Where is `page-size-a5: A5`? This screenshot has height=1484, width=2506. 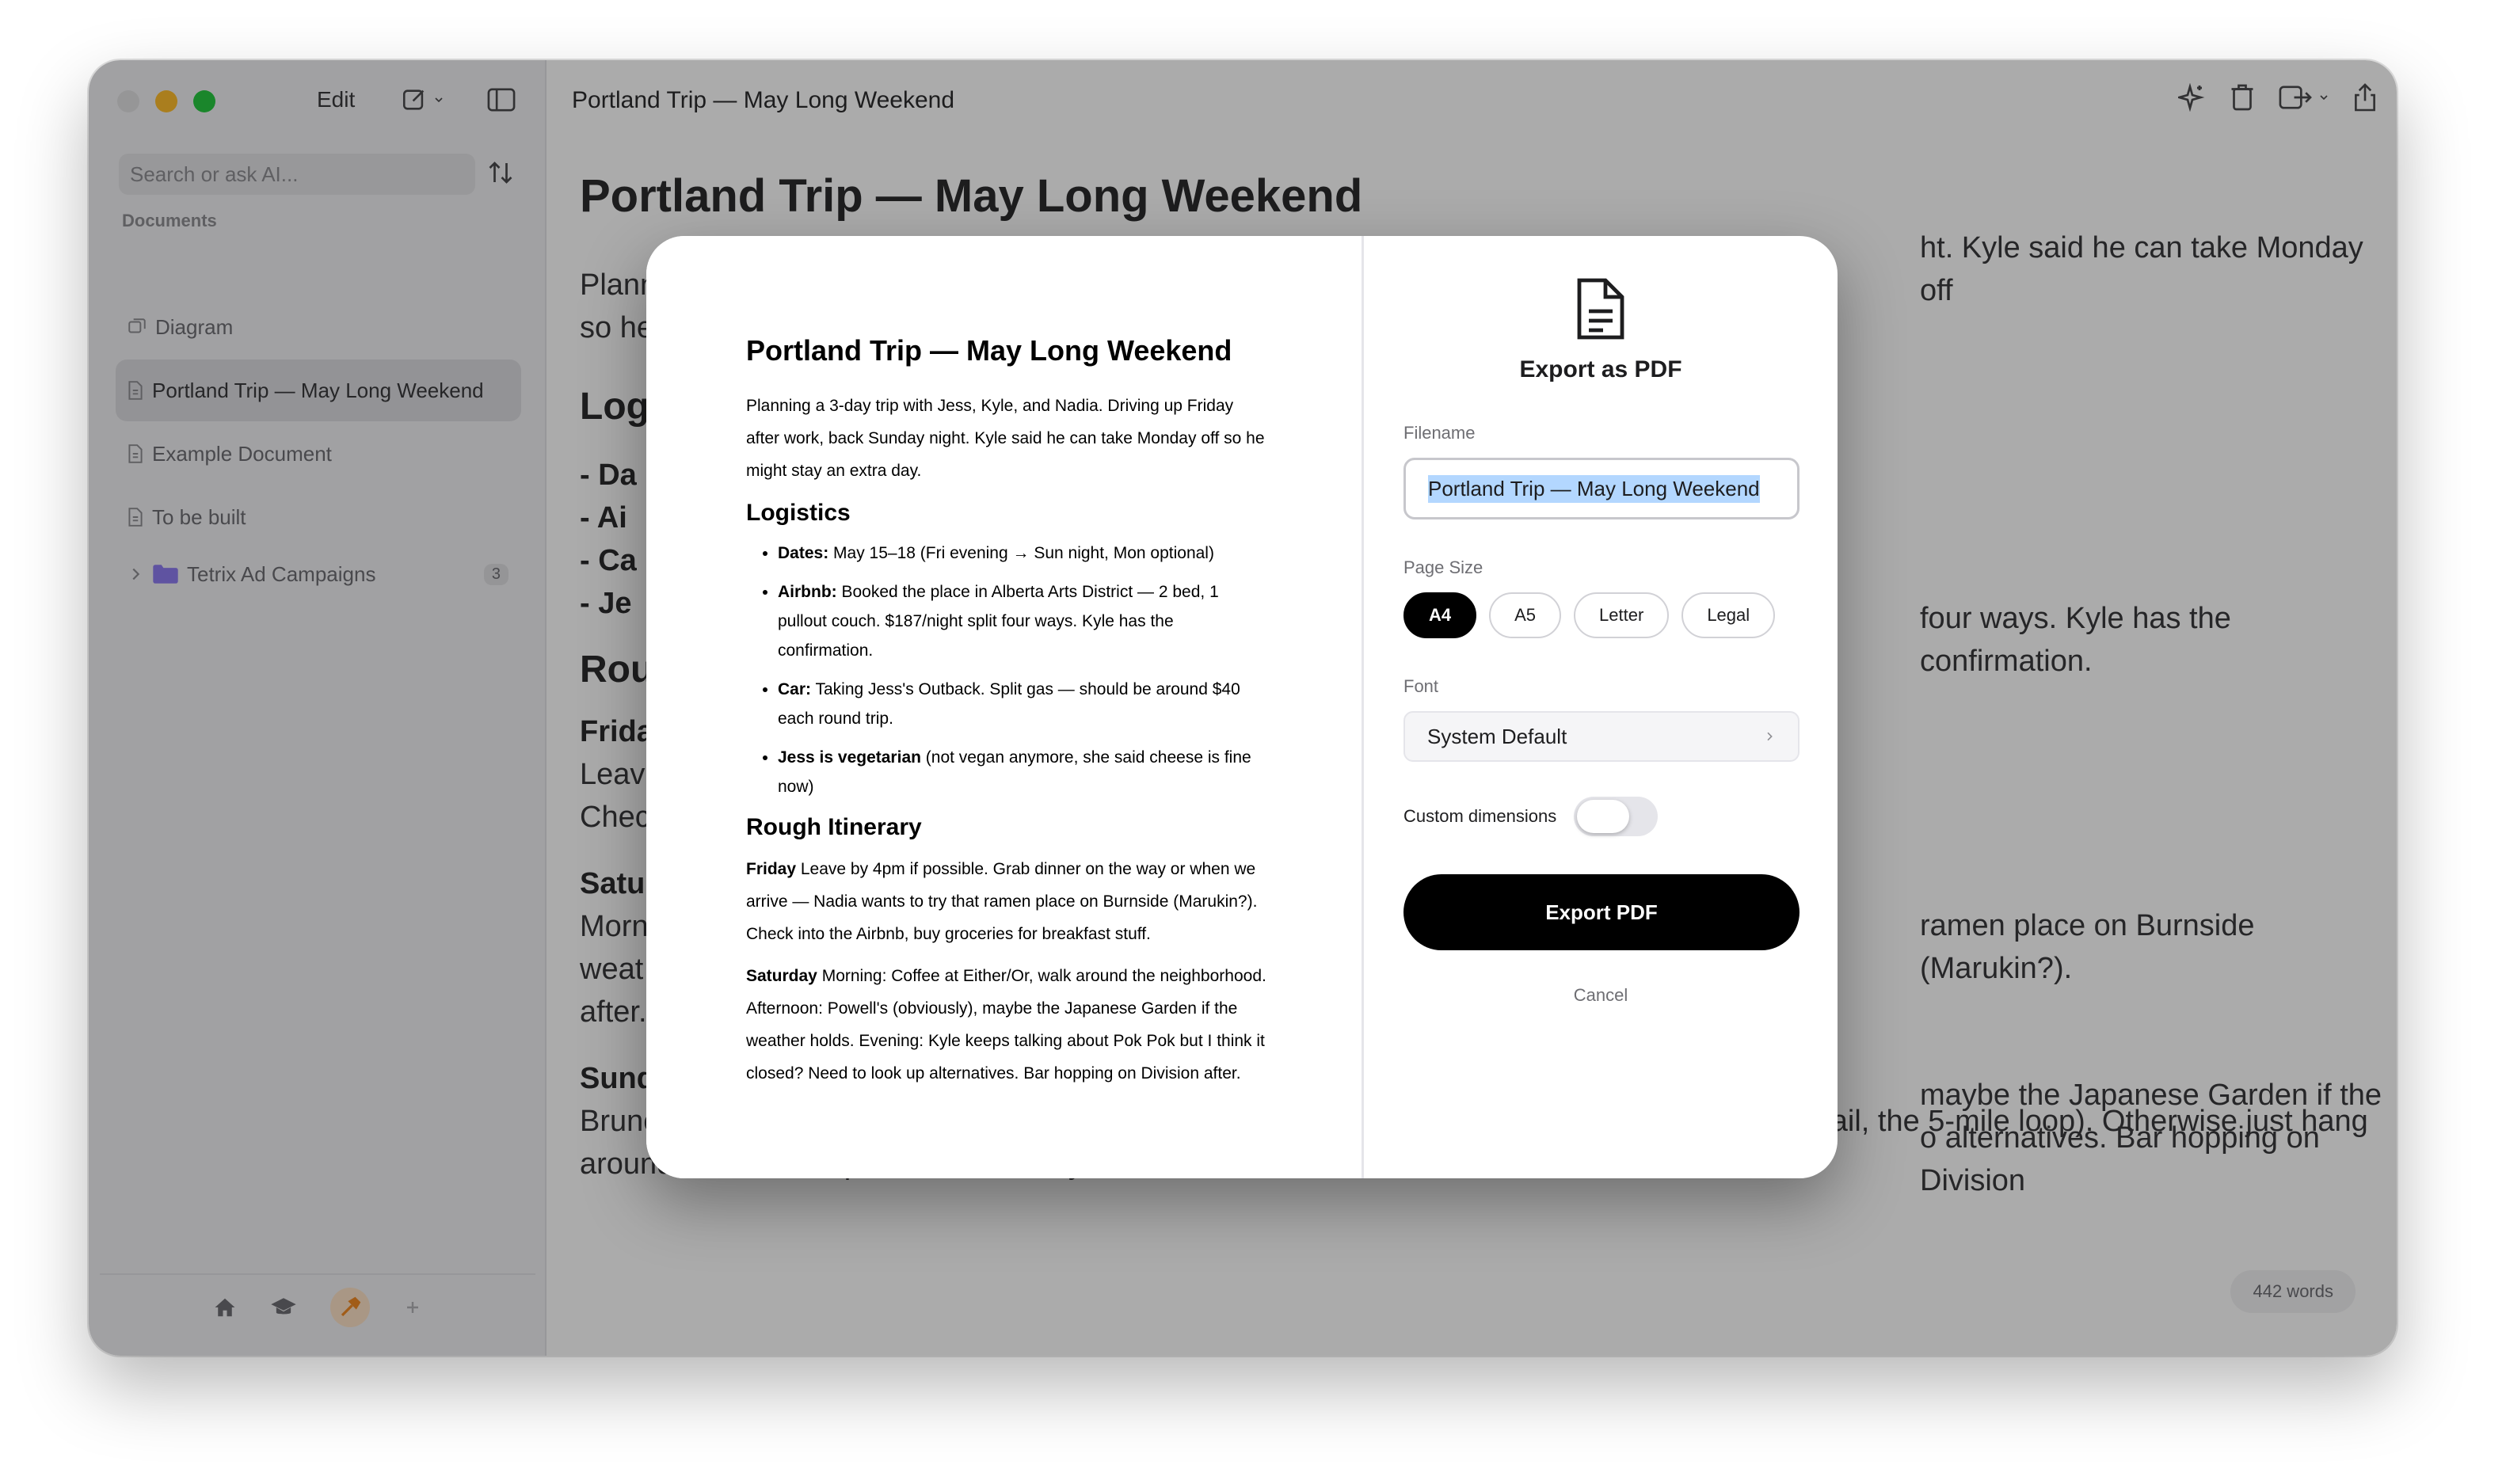 page-size-a5: A5 is located at coordinates (1525, 615).